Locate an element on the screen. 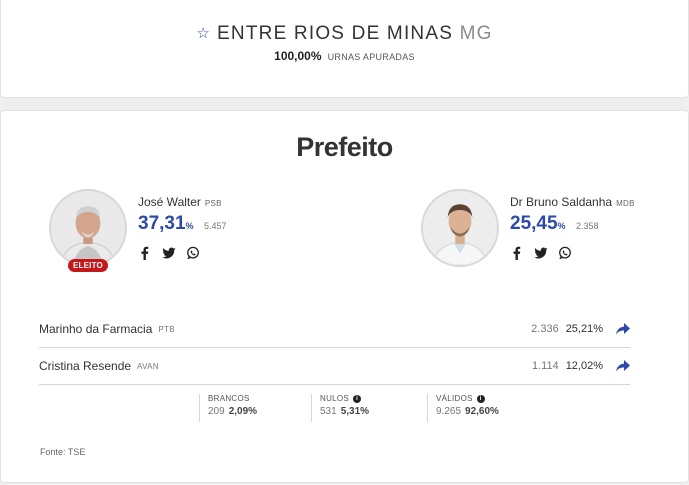  summary-votes: 531 is located at coordinates (328, 411).